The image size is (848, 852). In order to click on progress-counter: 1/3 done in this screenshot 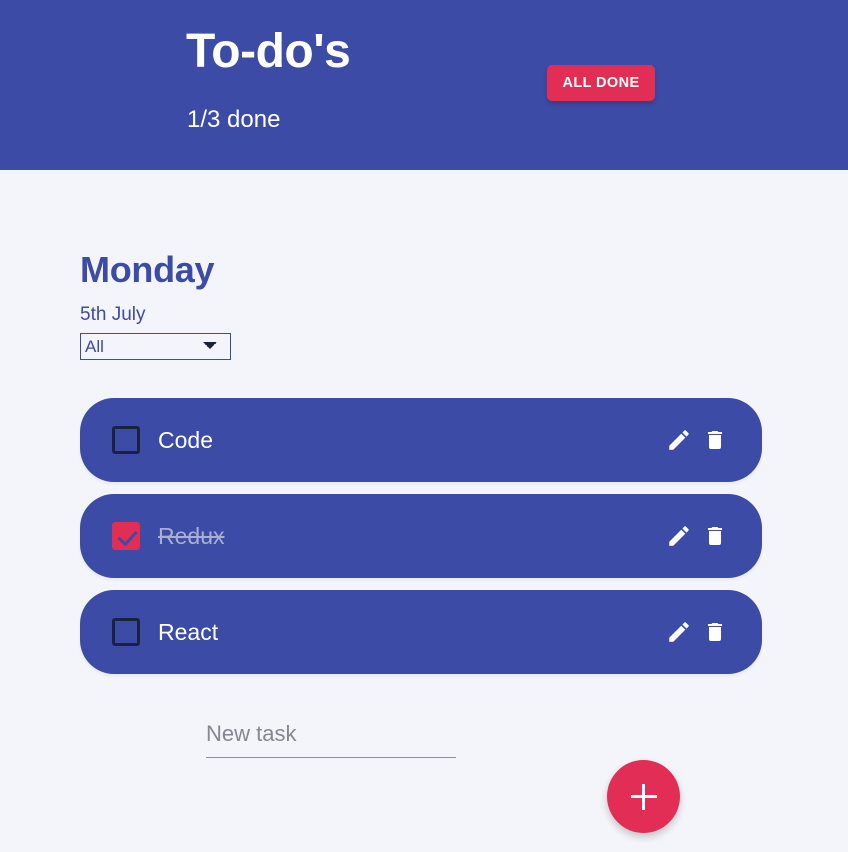, I will do `click(234, 119)`.